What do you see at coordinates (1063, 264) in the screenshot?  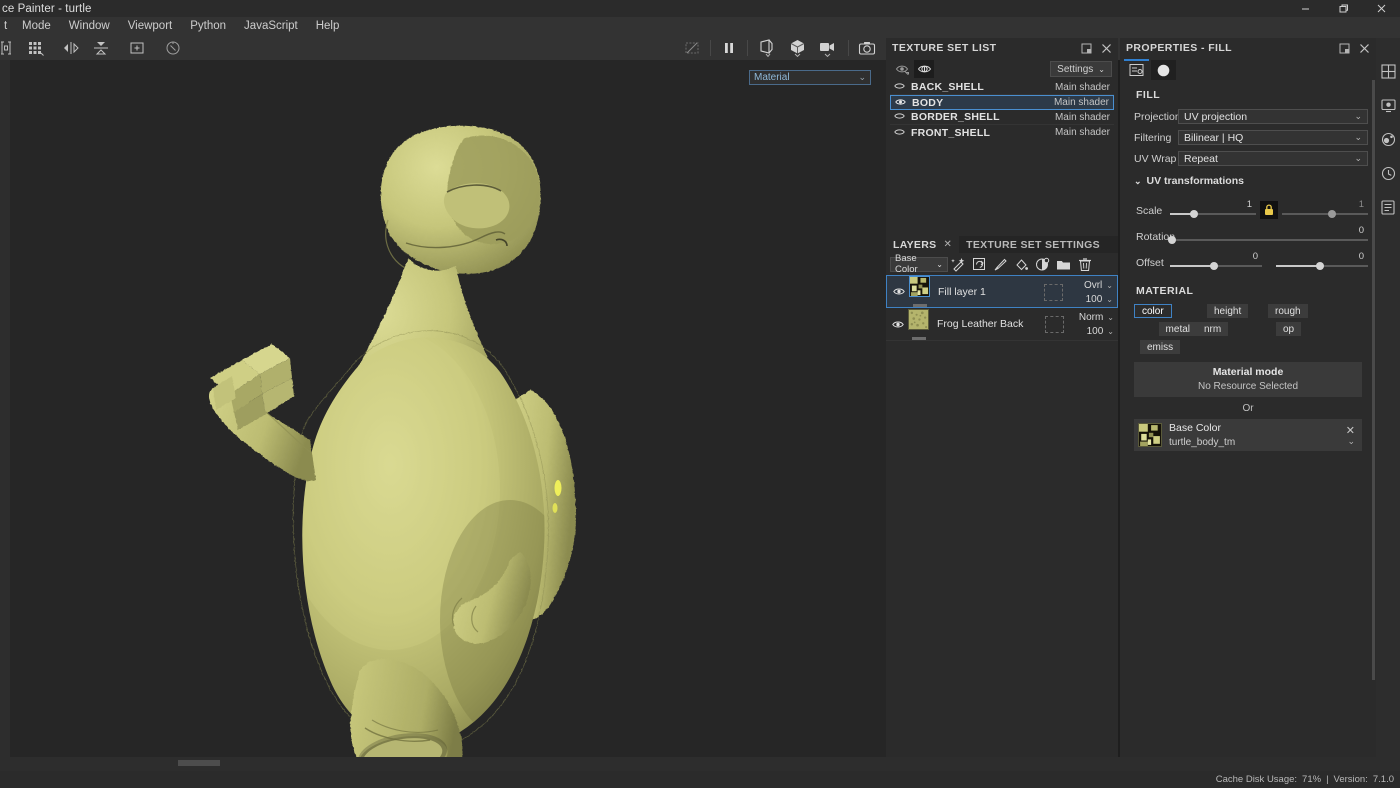 I see `add-folder-icon` at bounding box center [1063, 264].